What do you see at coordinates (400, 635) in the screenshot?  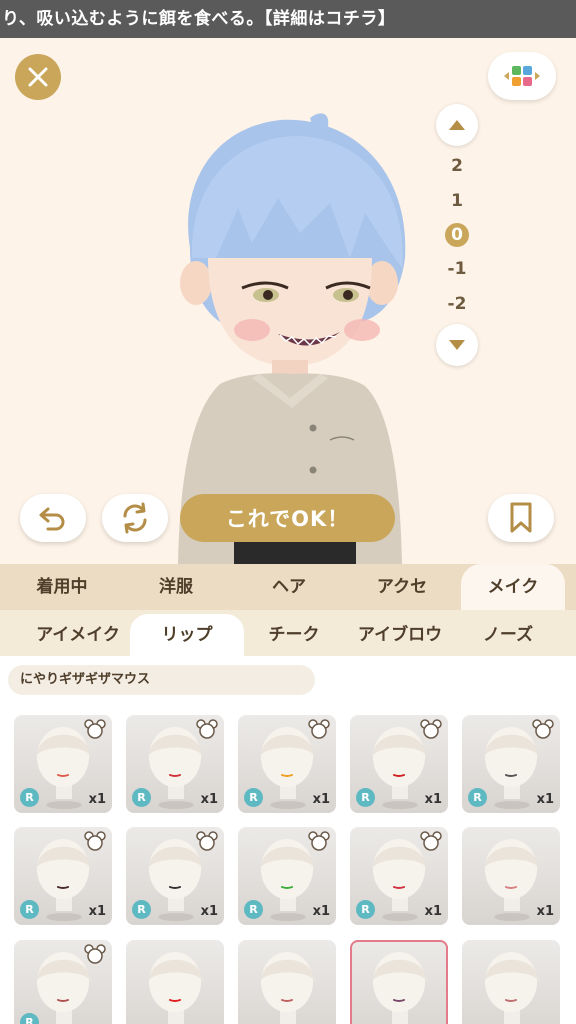 I see `subtab-eyebrow: アイブロウ` at bounding box center [400, 635].